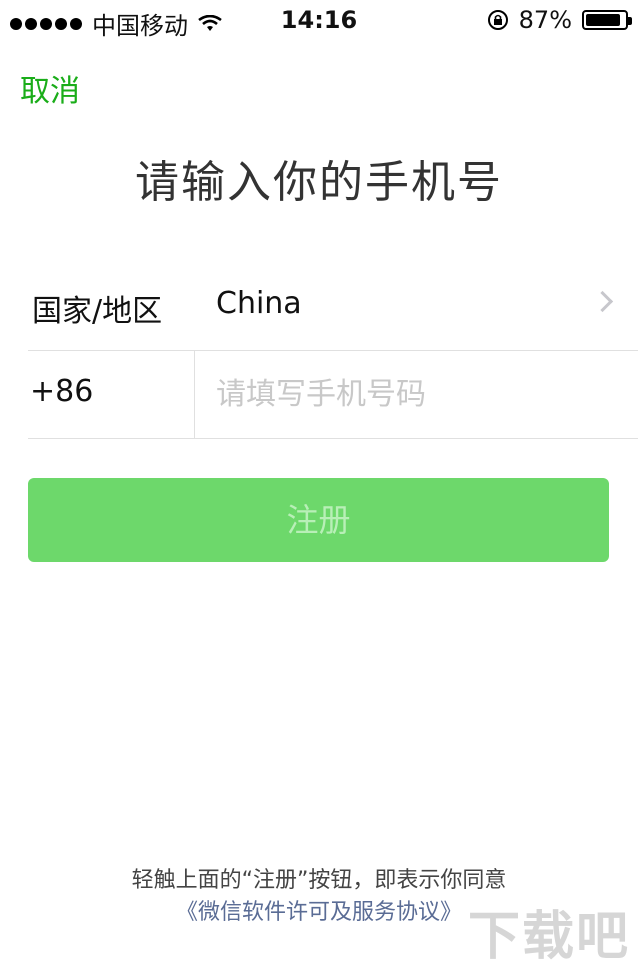 Image resolution: width=638 pixels, height=969 pixels. What do you see at coordinates (497, 20) in the screenshot?
I see `orientation-lock-icon` at bounding box center [497, 20].